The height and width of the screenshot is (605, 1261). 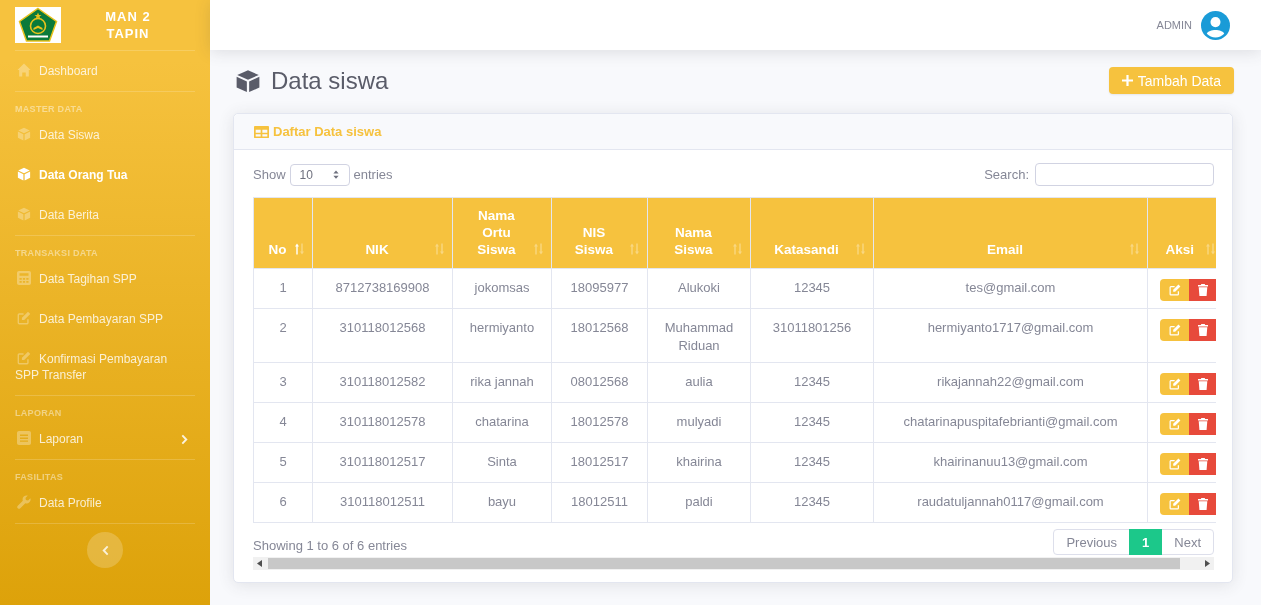 What do you see at coordinates (56, 253) in the screenshot?
I see `sidebar-heading: TRANSAKSI DATA` at bounding box center [56, 253].